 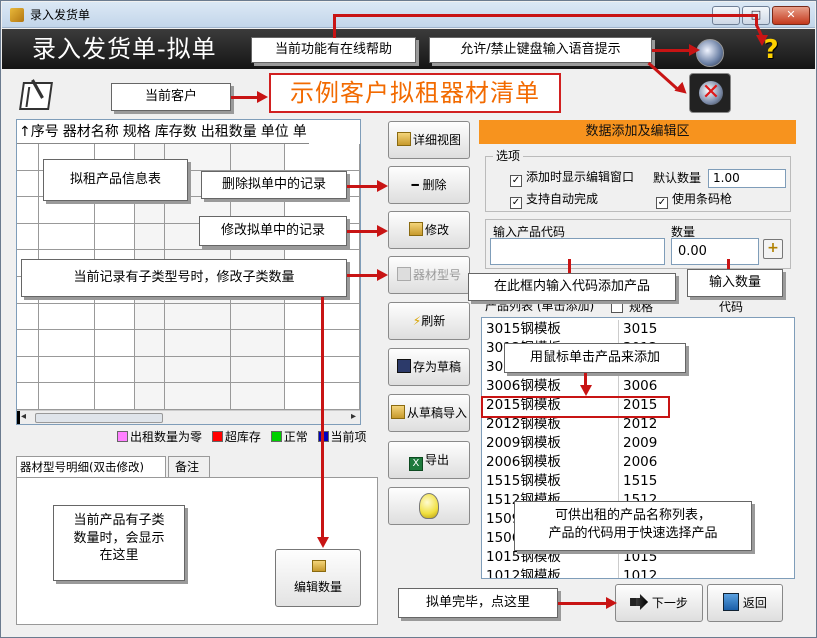 I want to click on column-header: 单位, so click(x=275, y=132).